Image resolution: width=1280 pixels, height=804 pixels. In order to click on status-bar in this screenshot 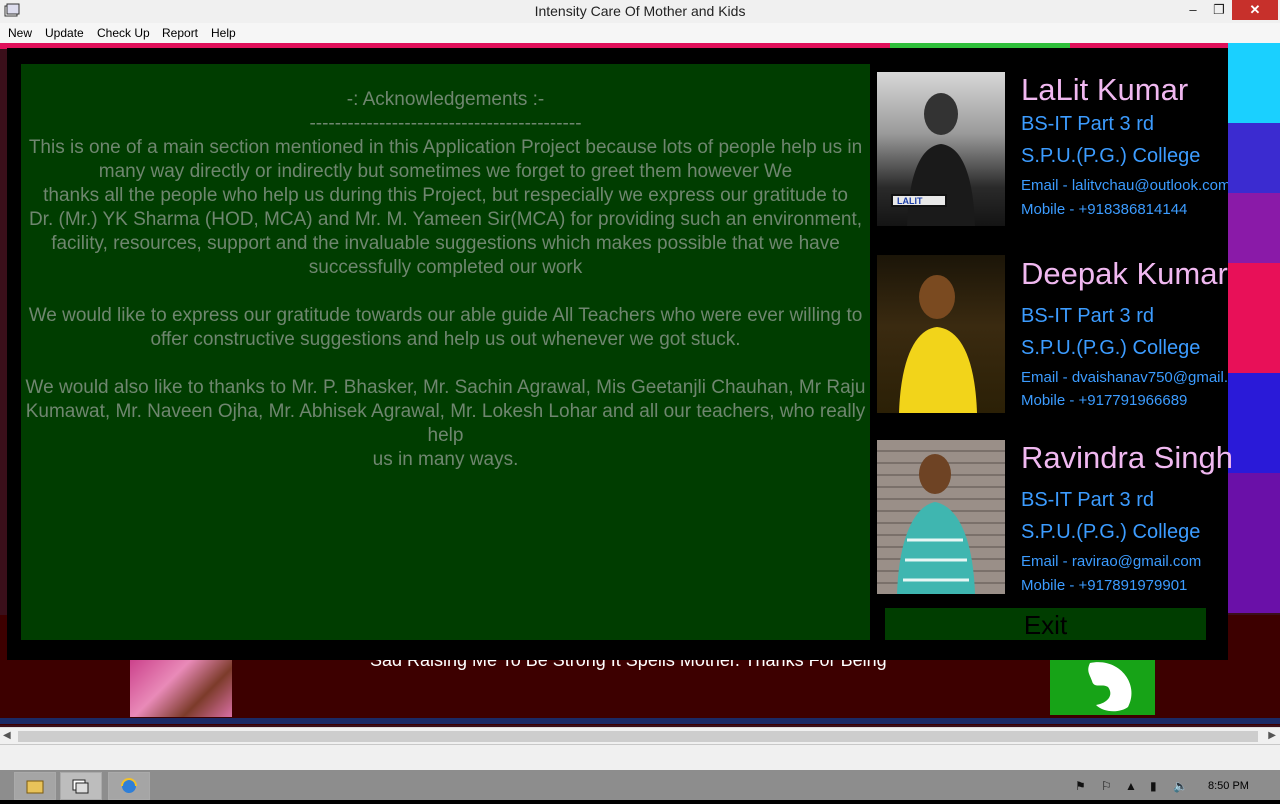, I will do `click(640, 757)`.